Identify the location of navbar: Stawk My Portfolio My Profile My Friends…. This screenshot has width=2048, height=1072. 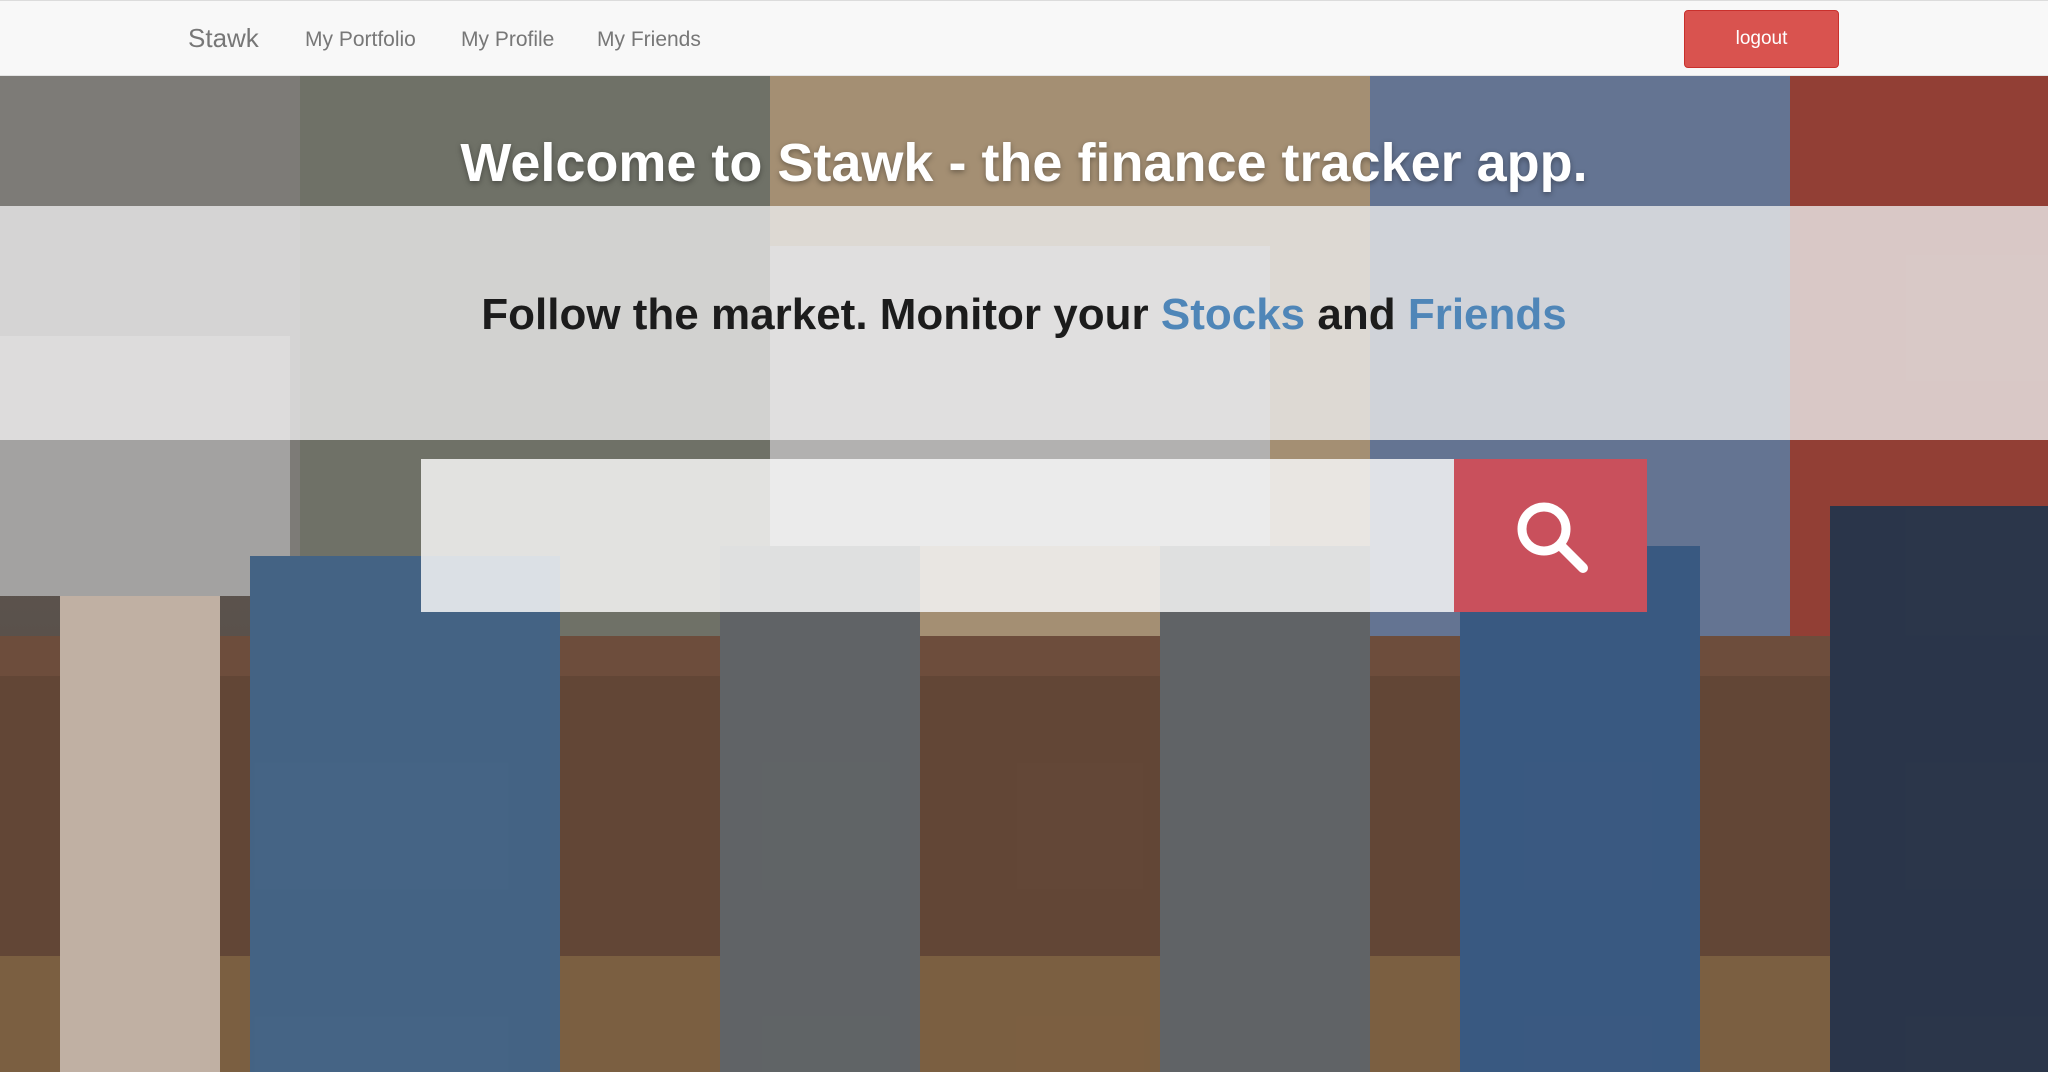
(1024, 38).